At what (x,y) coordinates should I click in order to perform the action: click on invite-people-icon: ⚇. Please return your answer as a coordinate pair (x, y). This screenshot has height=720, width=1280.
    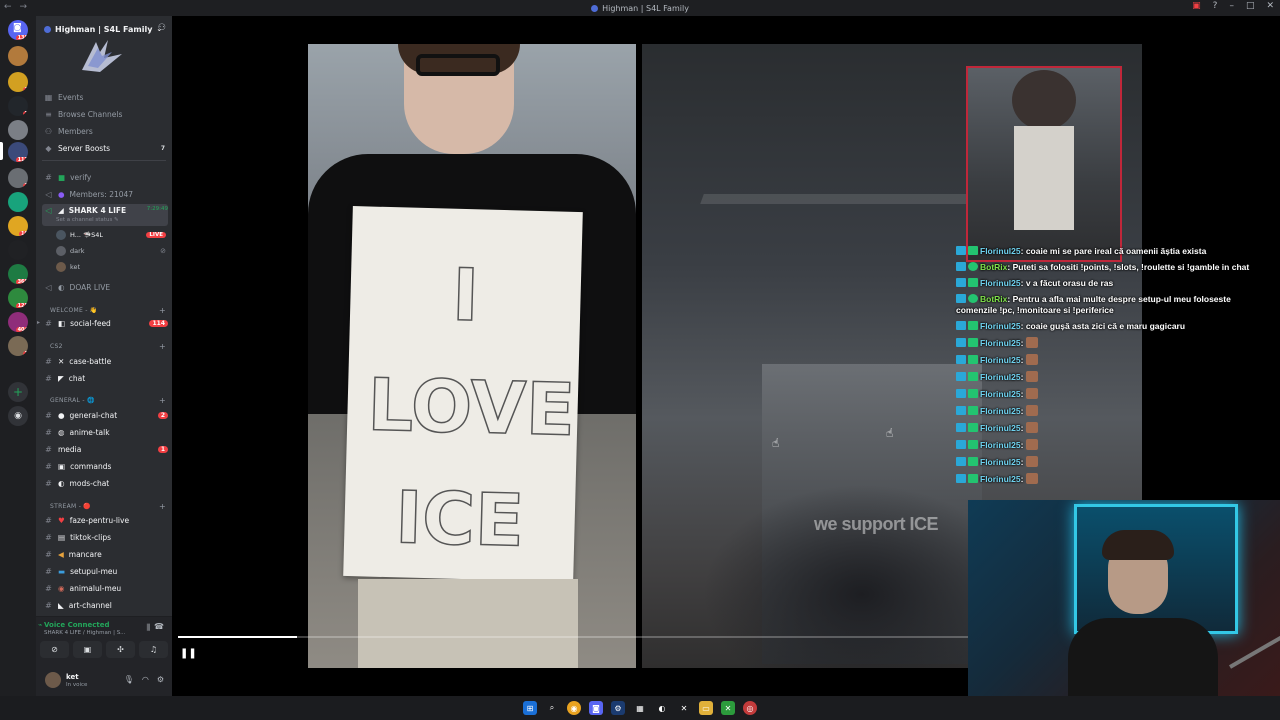
    Looking at the image, I should click on (162, 28).